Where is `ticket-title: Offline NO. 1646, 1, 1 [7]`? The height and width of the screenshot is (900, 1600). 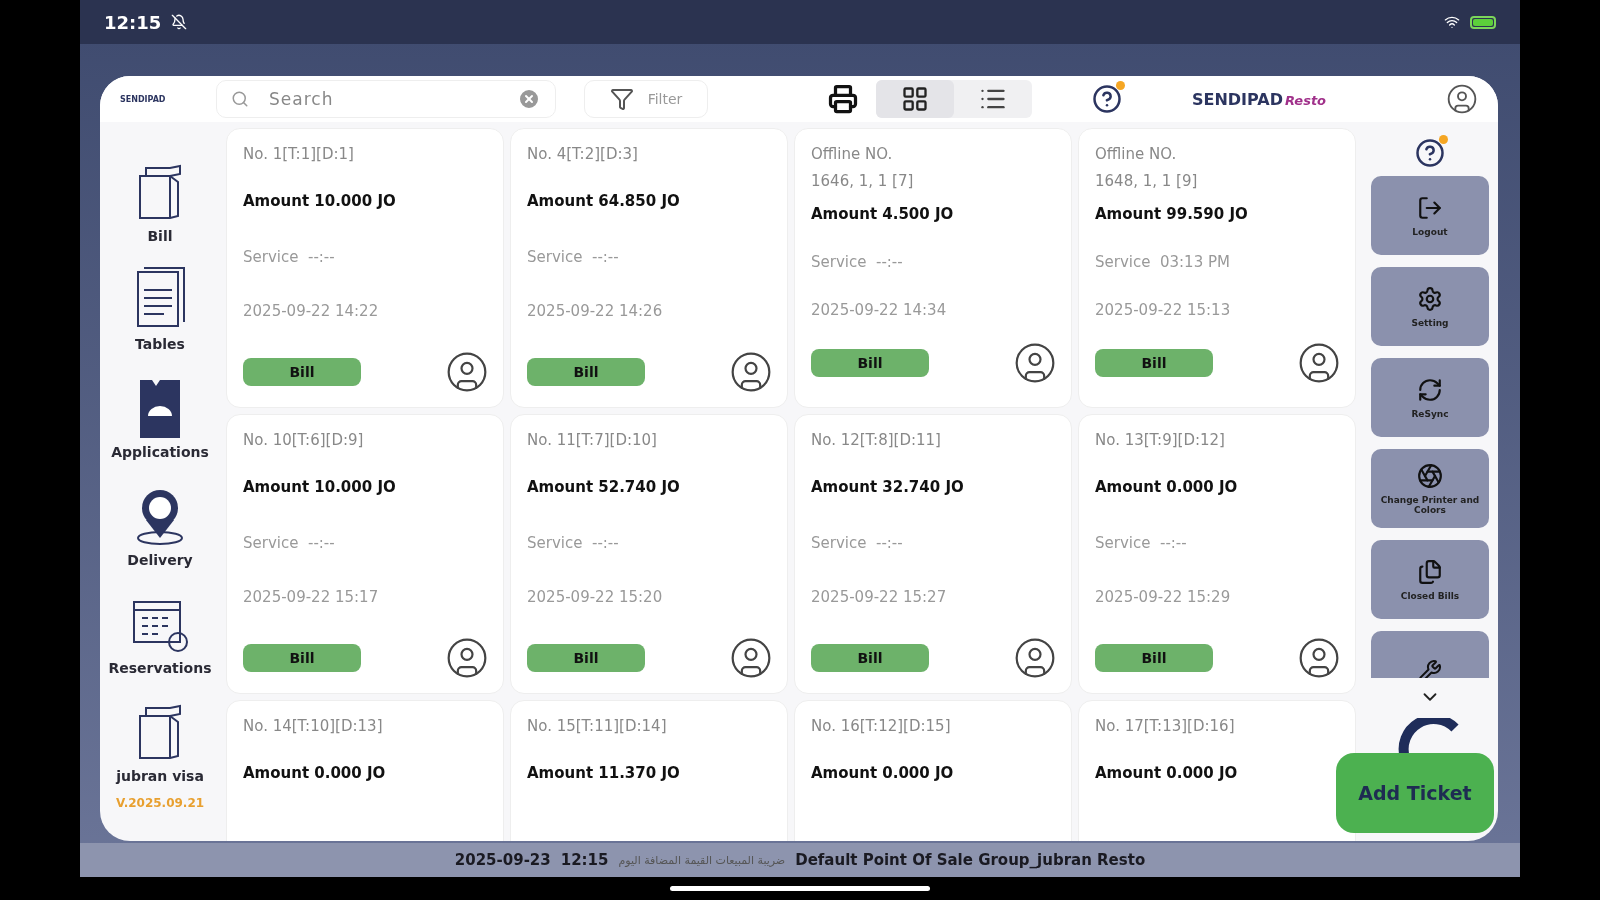 ticket-title: Offline NO. 1646, 1, 1 [7] is located at coordinates (863, 168).